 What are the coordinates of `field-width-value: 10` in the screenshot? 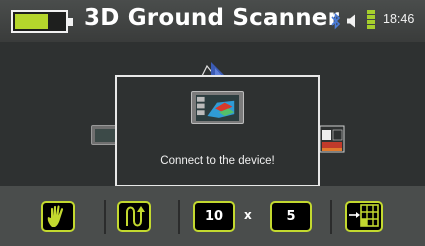 It's located at (214, 216).